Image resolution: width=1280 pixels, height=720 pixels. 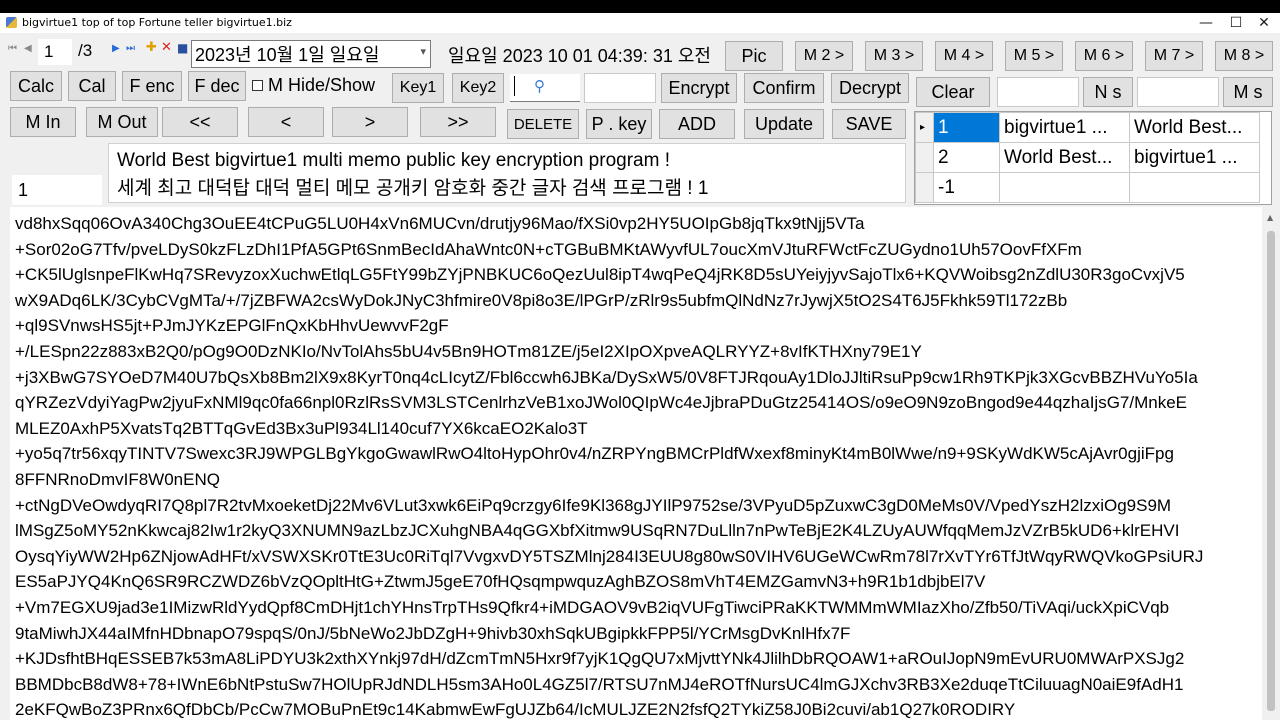 I want to click on delete-button: DELETE, so click(x=543, y=124).